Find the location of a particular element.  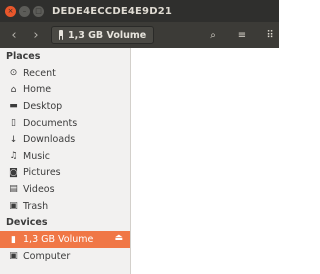

sidebar-item-label: Recent is located at coordinates (39, 73).